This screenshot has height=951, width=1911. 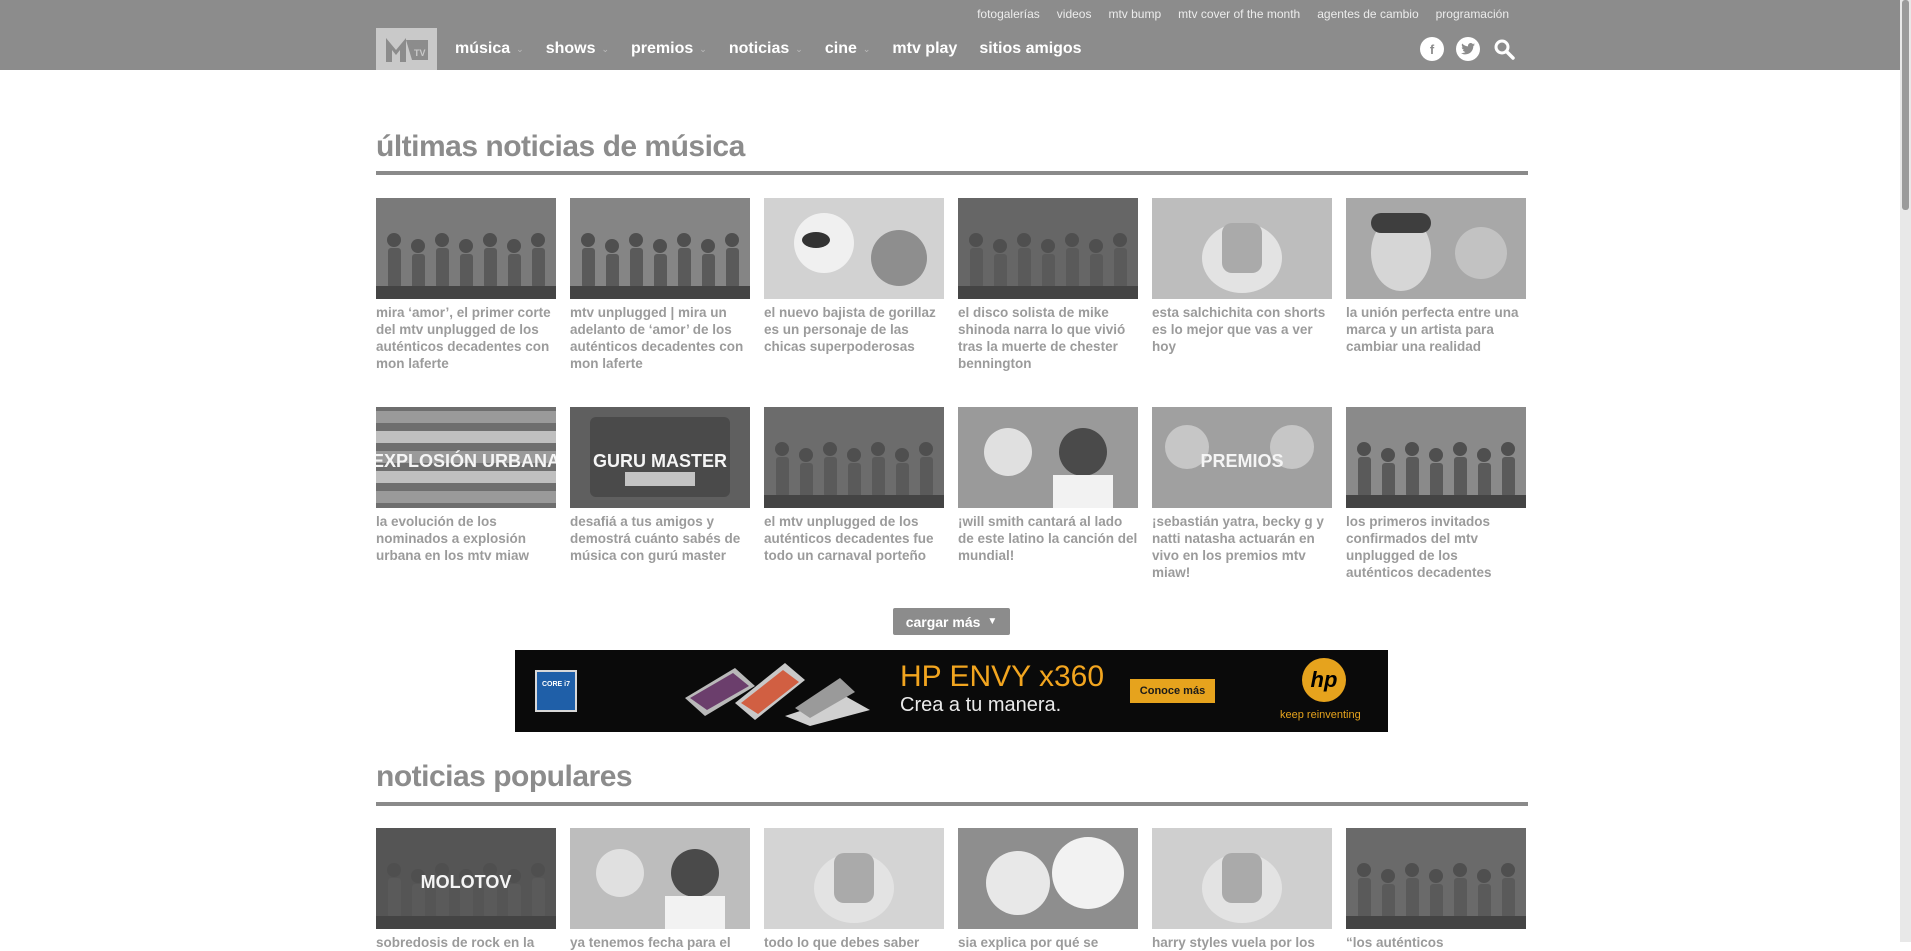 What do you see at coordinates (662, 48) in the screenshot?
I see `nav-item-label: premios` at bounding box center [662, 48].